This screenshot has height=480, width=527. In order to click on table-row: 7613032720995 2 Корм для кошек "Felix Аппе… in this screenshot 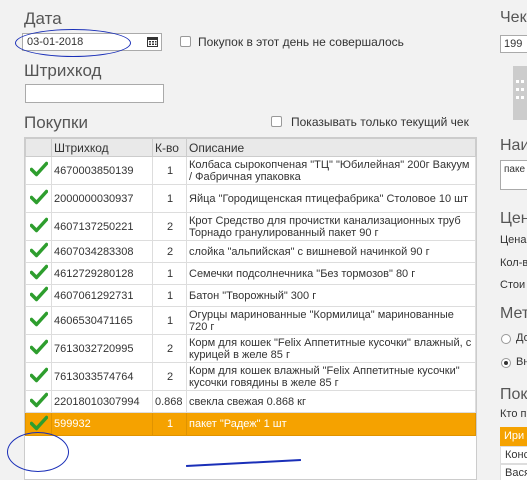, I will do `click(250, 348)`.